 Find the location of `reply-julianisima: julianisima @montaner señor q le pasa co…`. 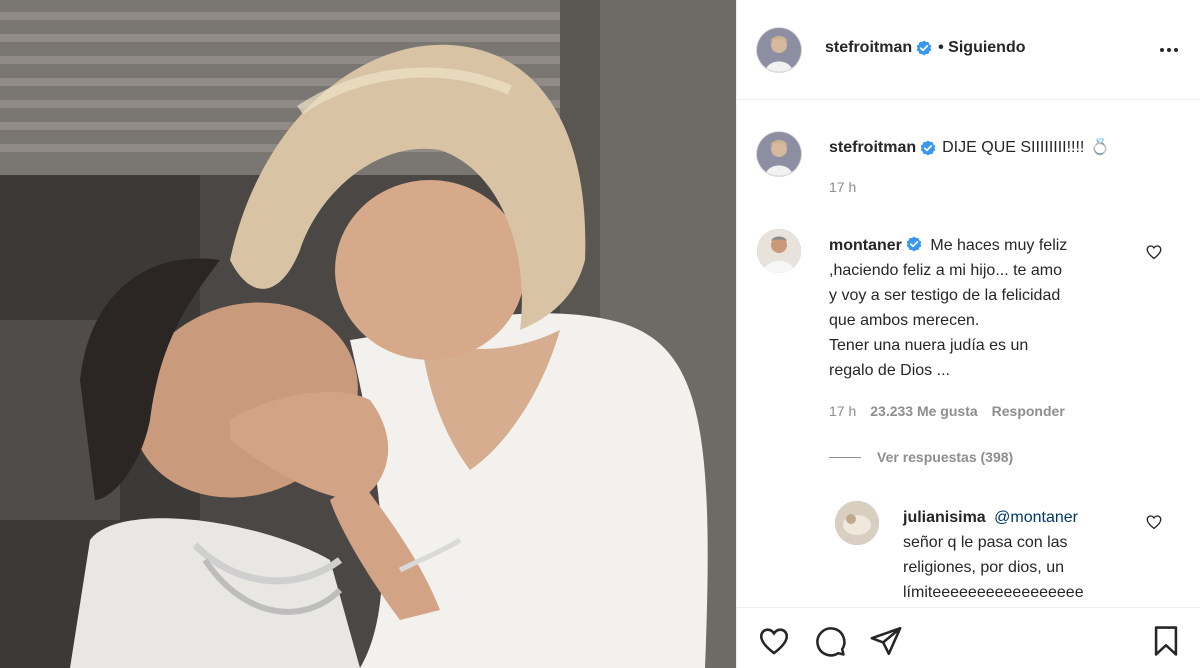

reply-julianisima: julianisima @montaner señor q le pasa co… is located at coordinates (1023, 555).